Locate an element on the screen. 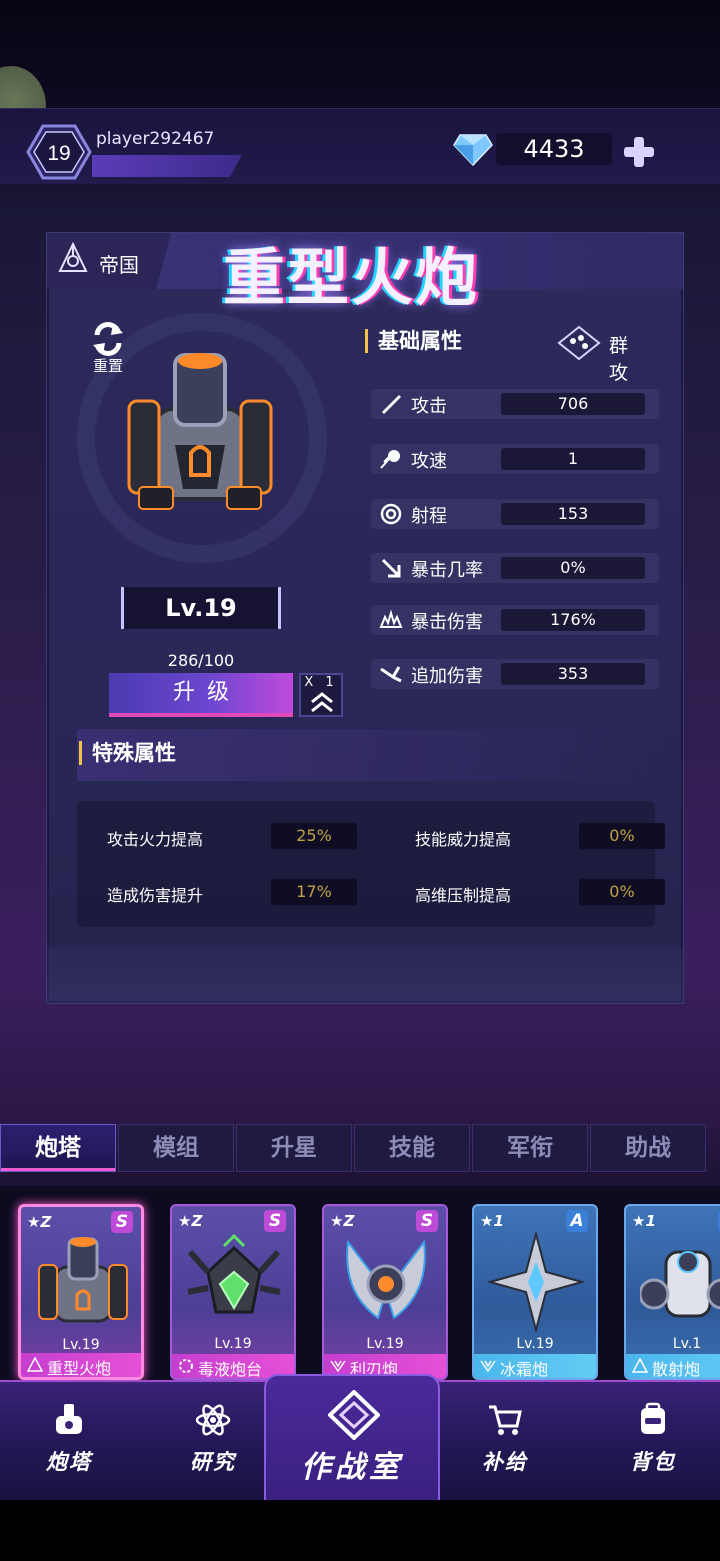 This screenshot has height=1561, width=720. tab-label: 模组 is located at coordinates (176, 1148).